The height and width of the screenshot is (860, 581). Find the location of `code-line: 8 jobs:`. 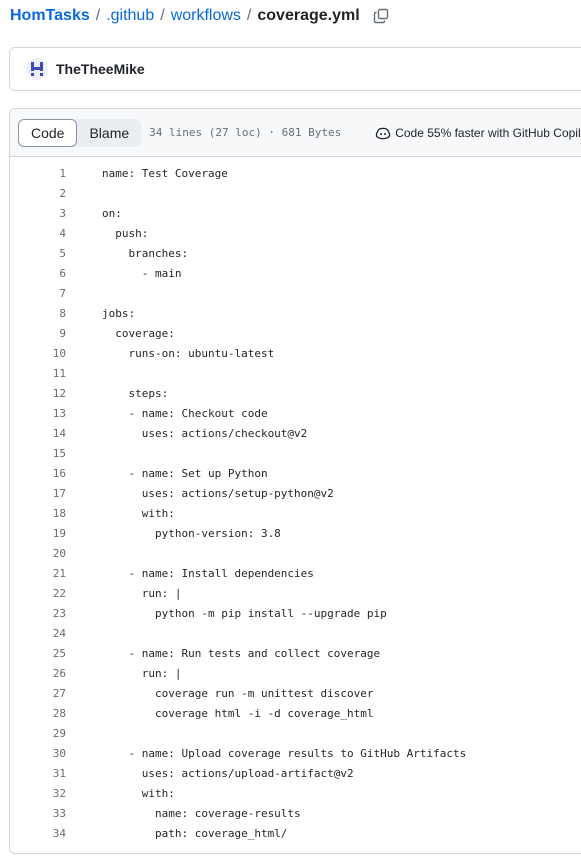

code-line: 8 jobs: is located at coordinates (295, 313).